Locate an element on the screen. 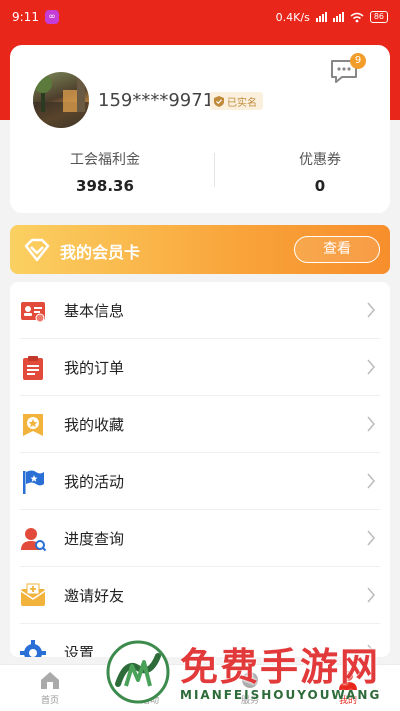  welfare-fund-stat: 工会福利金 398.36 is located at coordinates (105, 172).